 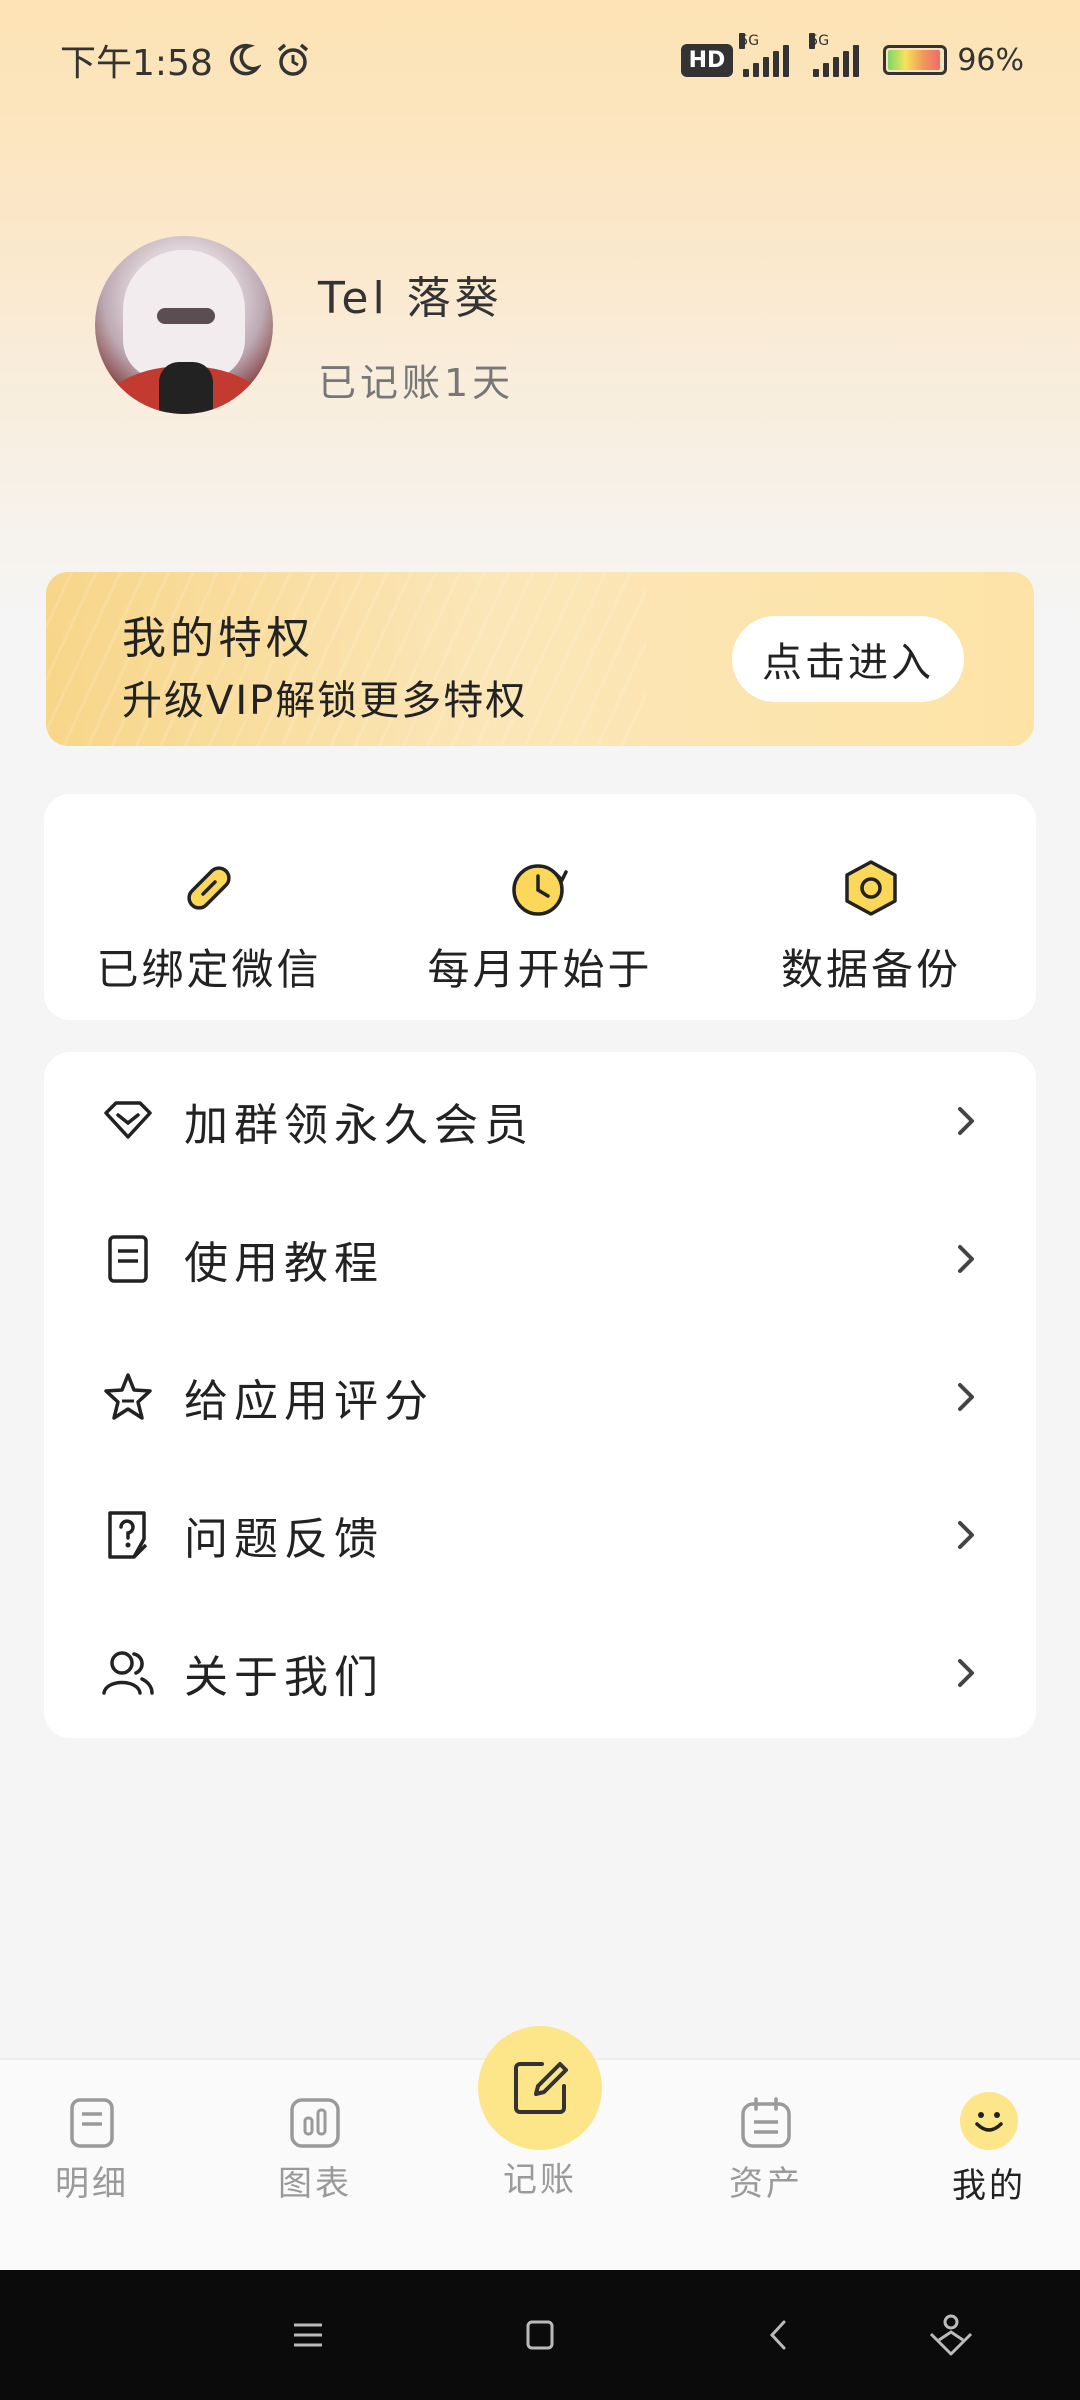 I want to click on system-nav-bar, so click(x=540, y=2335).